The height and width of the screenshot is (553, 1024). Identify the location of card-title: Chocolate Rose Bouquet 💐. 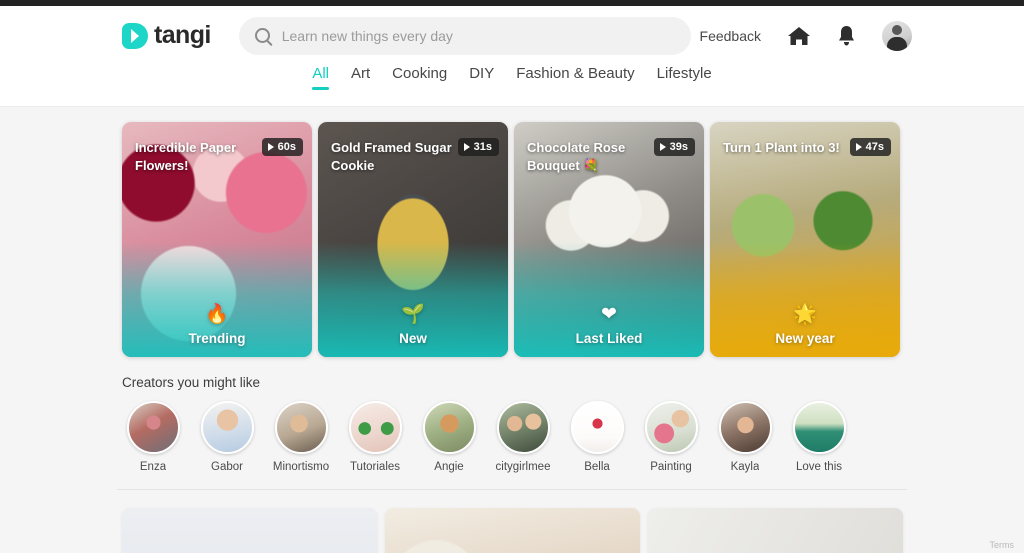
(576, 156).